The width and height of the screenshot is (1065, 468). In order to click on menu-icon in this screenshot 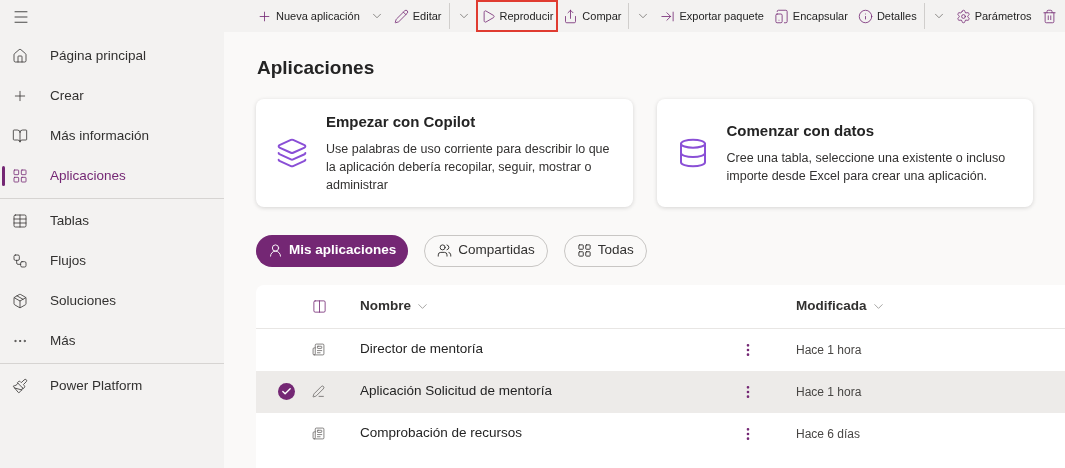, I will do `click(21, 17)`.